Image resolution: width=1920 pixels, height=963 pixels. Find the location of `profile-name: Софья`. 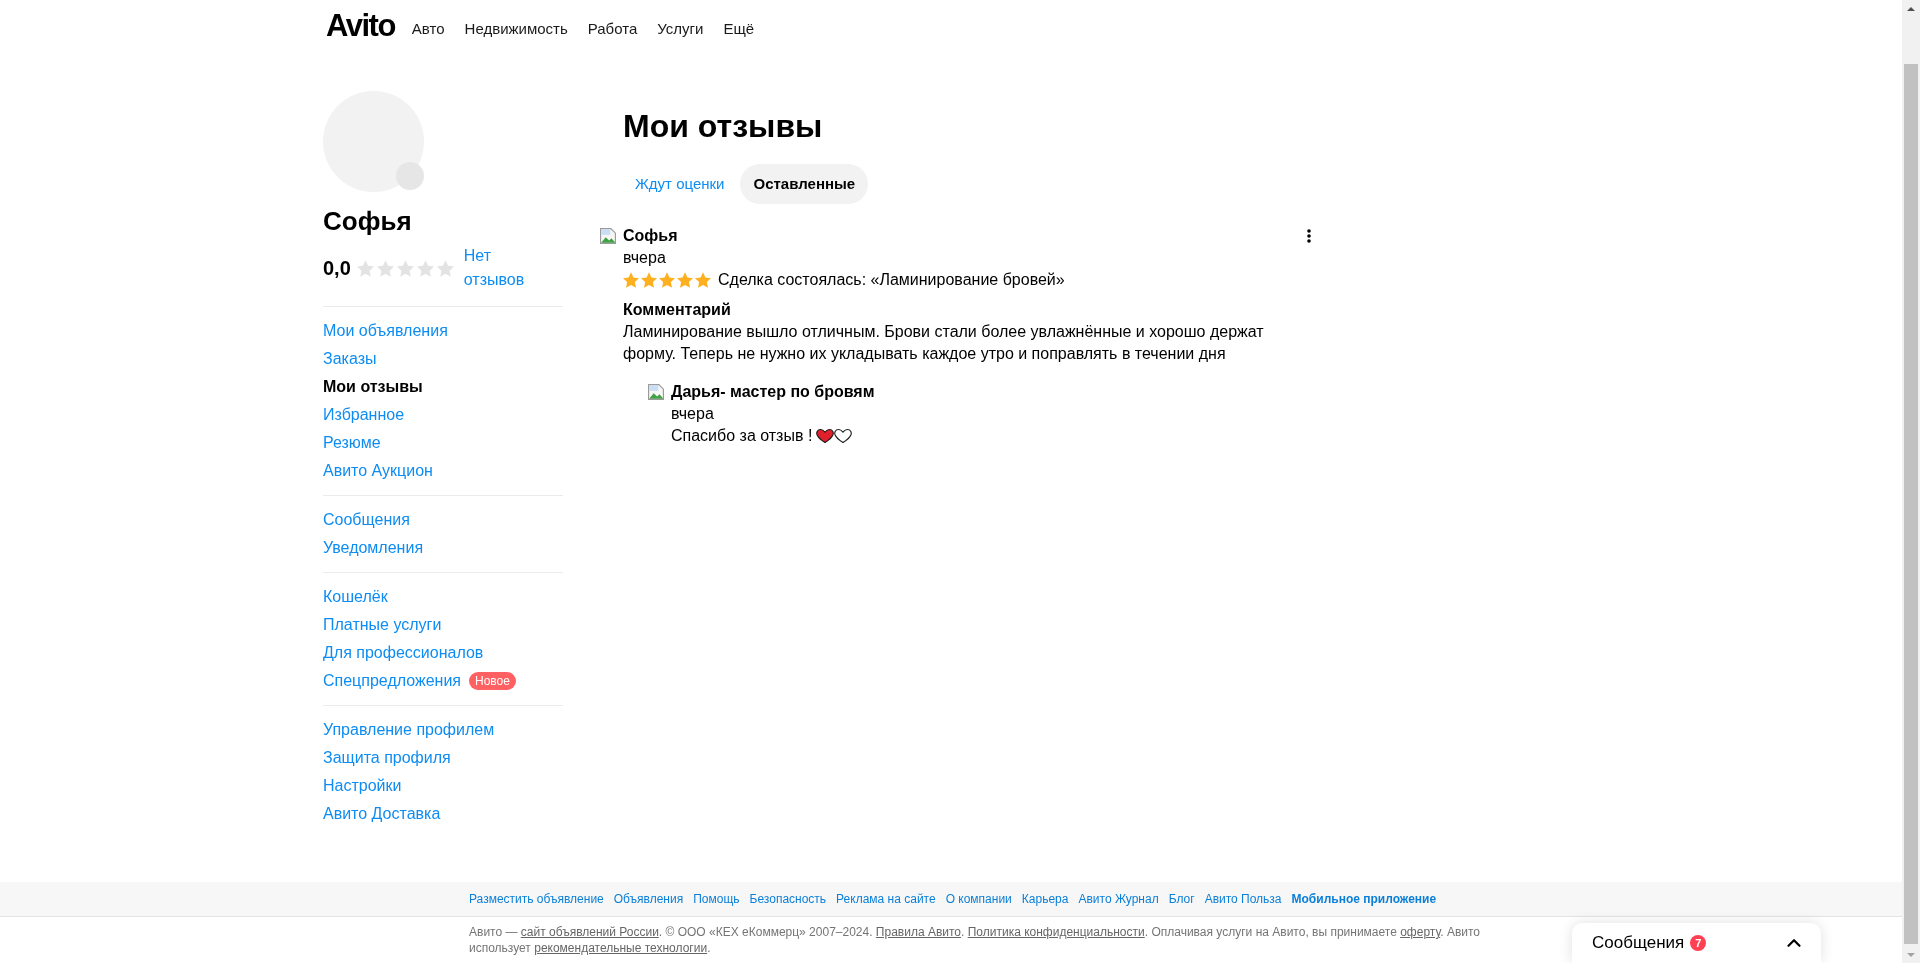

profile-name: Софья is located at coordinates (368, 221).